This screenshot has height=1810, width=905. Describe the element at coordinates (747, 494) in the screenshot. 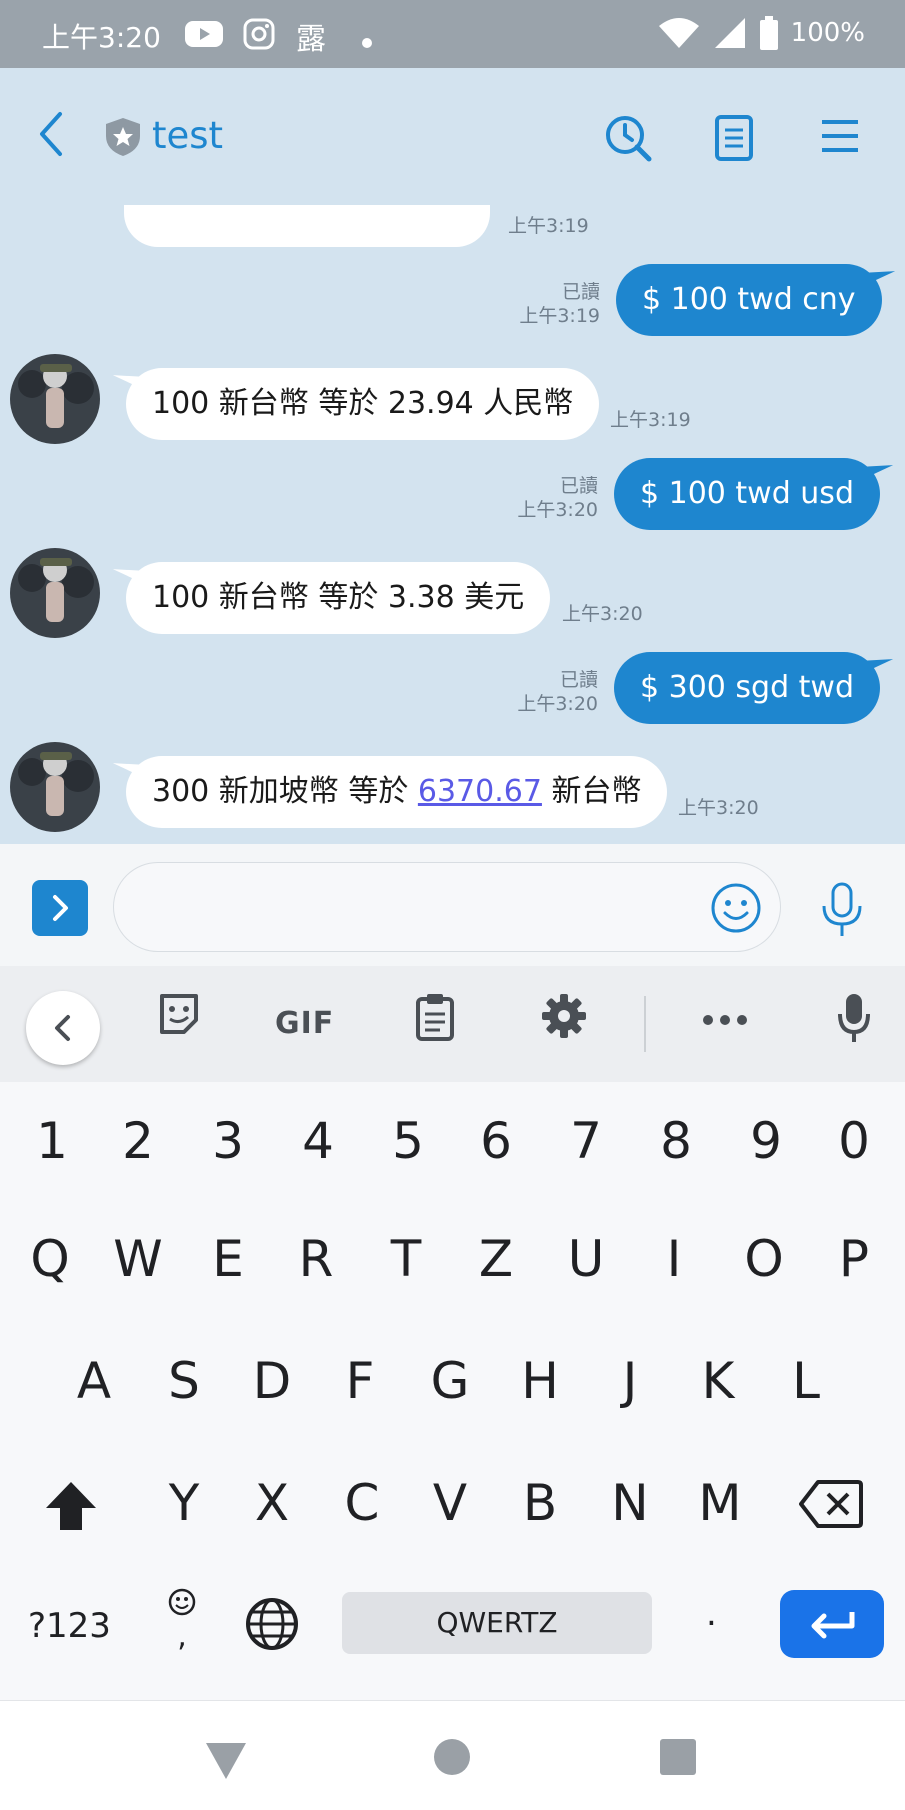

I see `message-bubble-outgoing: $ 100 twd usd` at that location.